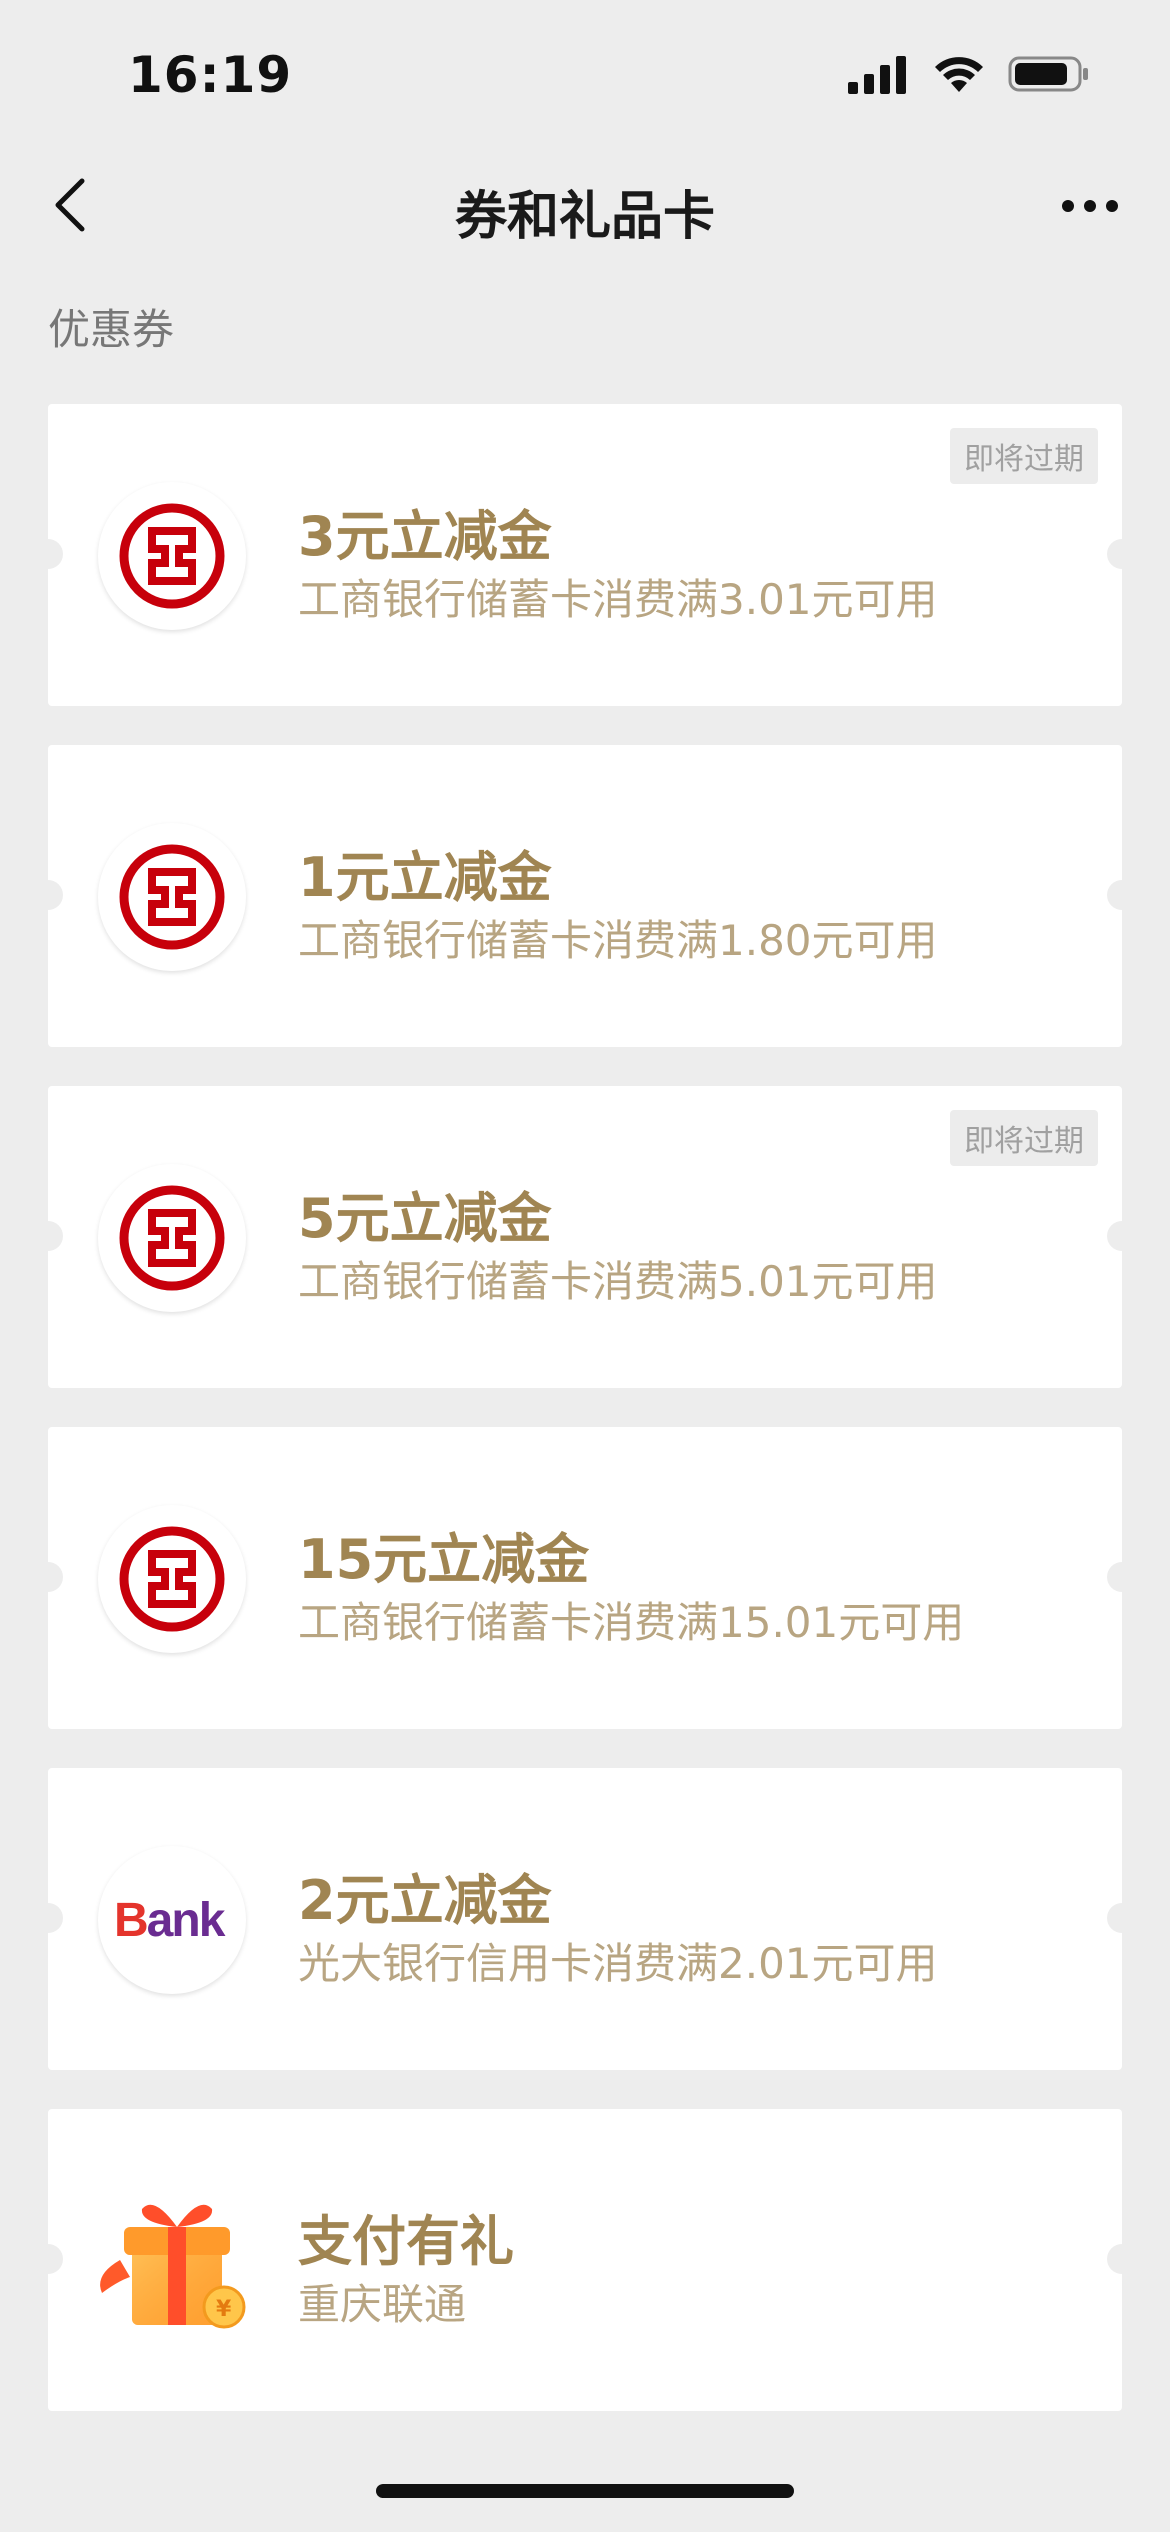 The width and height of the screenshot is (1170, 2532). What do you see at coordinates (585, 896) in the screenshot?
I see `coupon-card: 1元立减金 工商银行储蓄卡消费满1.80元可用` at bounding box center [585, 896].